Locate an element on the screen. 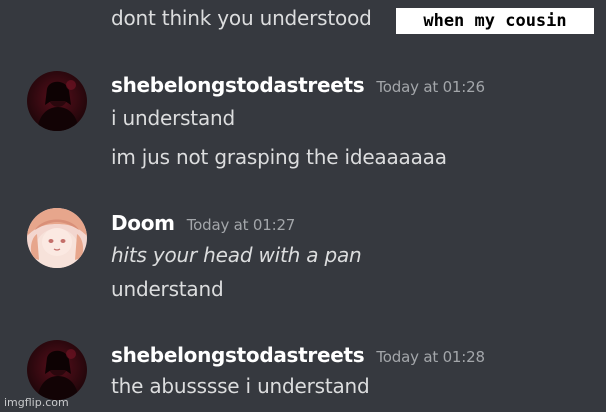 The width and height of the screenshot is (606, 412). message-header: shebelongstodastreets Today at 01:26 is located at coordinates (298, 85).